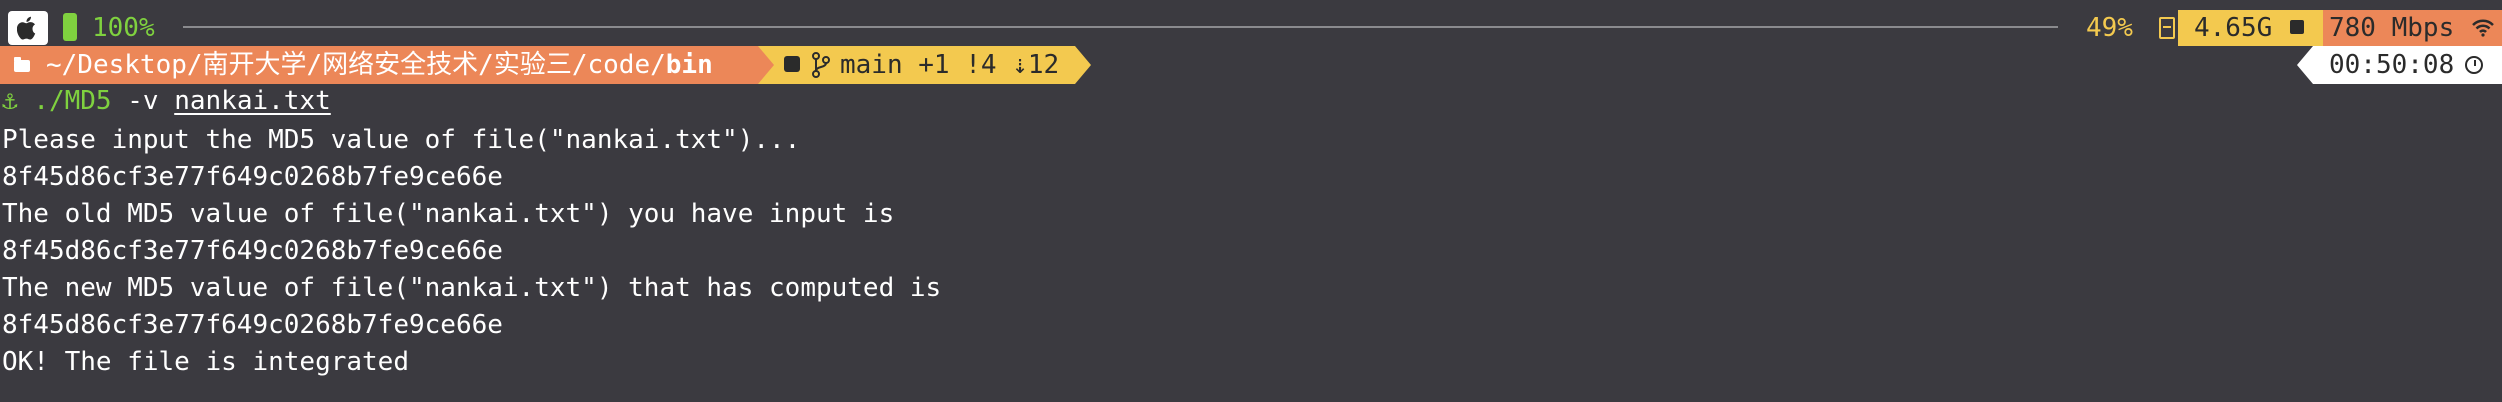  Describe the element at coordinates (2167, 28) in the screenshot. I see `drive-icon` at that location.